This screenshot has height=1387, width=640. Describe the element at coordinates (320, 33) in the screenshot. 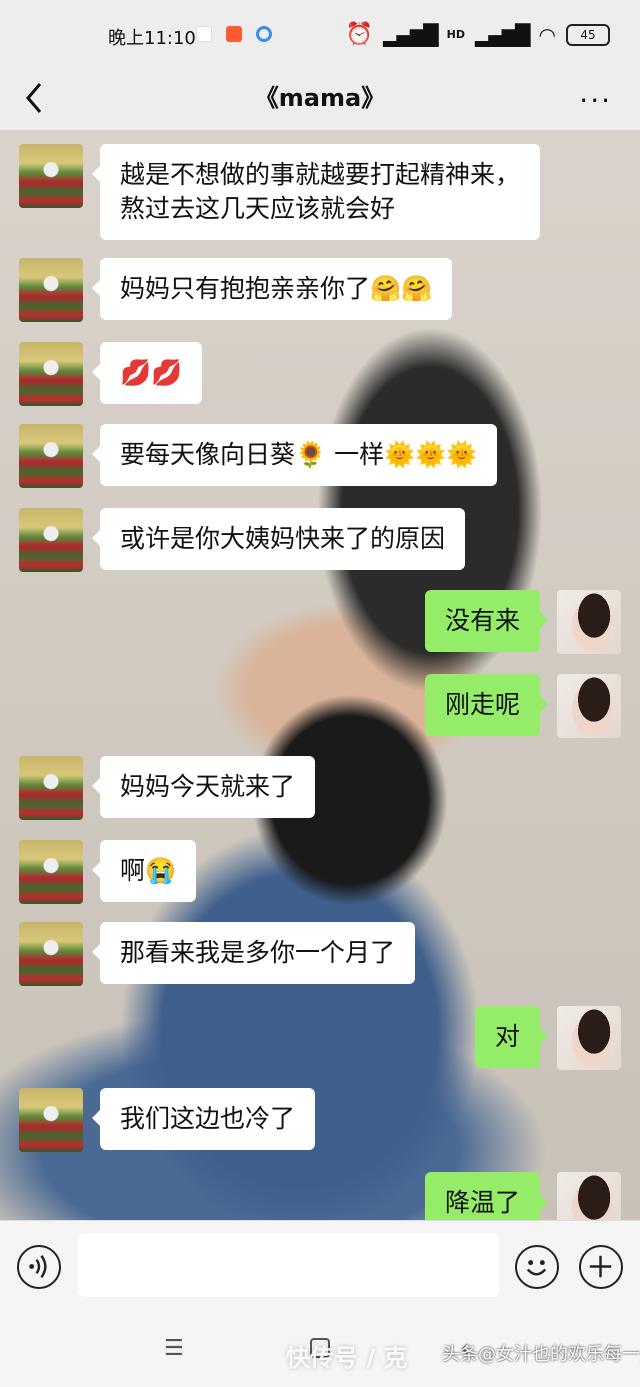

I see `status-bar: 晚上11:10 ⏰ ▂▄▆█ HD ▂▄▆█ ◠ 45` at that location.